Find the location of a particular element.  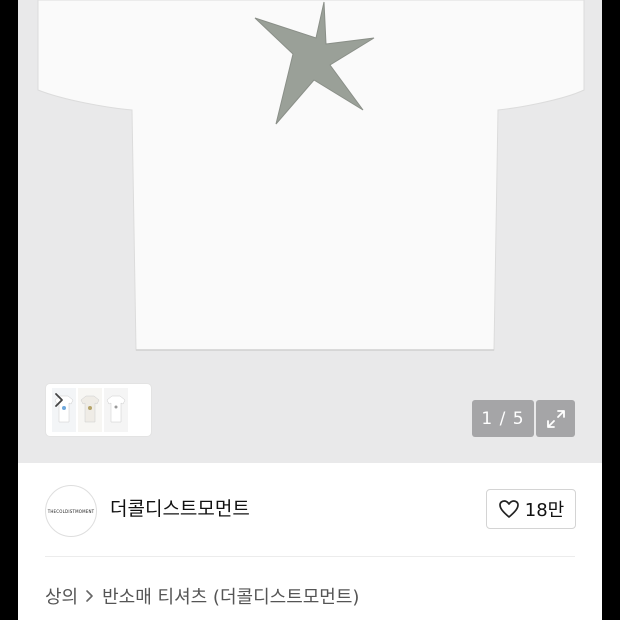

brand-name: 더콜디스트모먼트 is located at coordinates (180, 507).